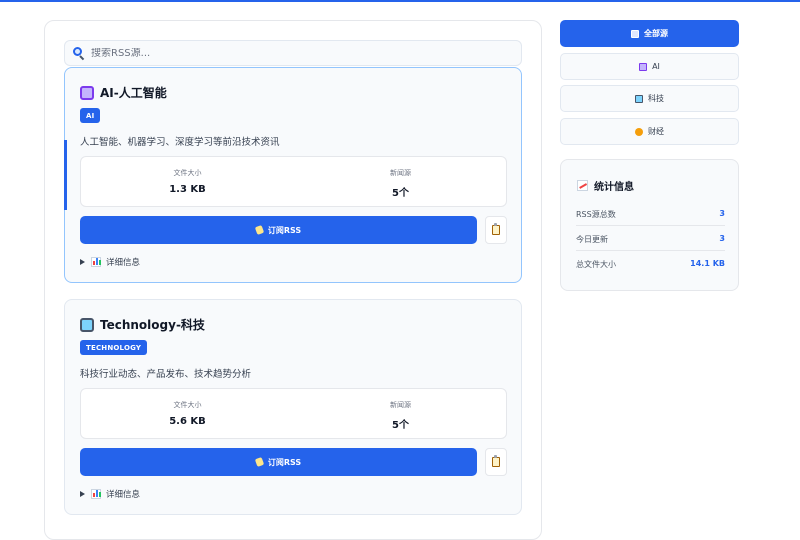 The height and width of the screenshot is (540, 800). What do you see at coordinates (650, 263) in the screenshot?
I see `stat-row-total-size: 总文件大小 14.1 KB` at bounding box center [650, 263].